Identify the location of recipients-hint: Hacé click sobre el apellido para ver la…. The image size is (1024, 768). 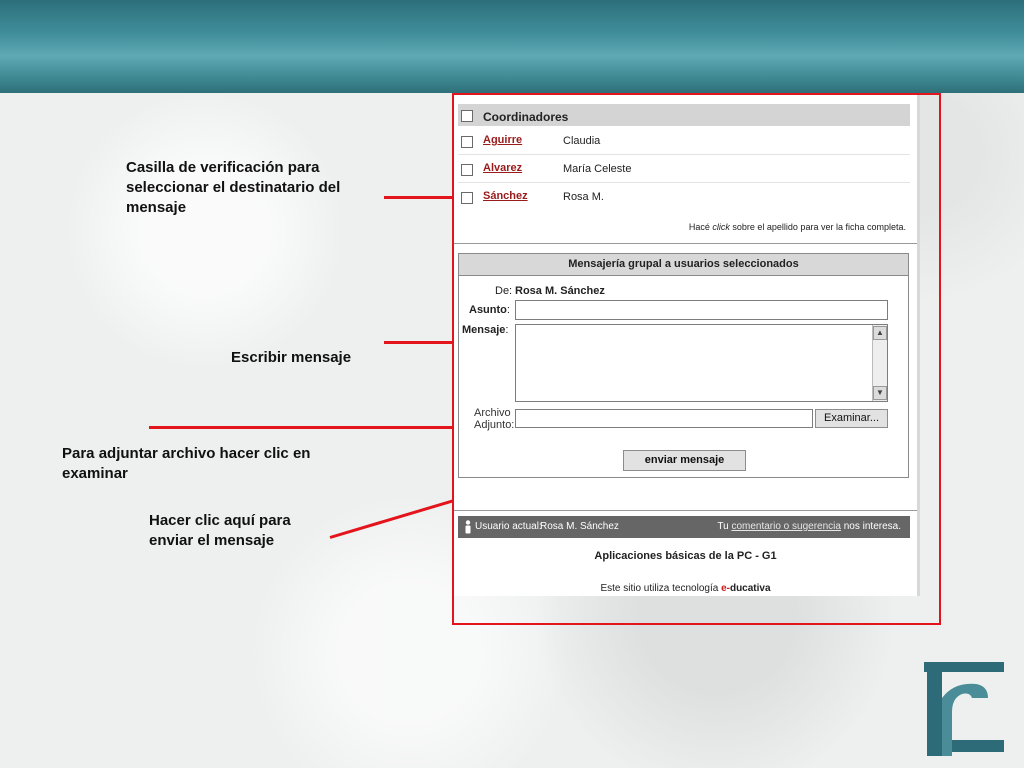
(797, 227).